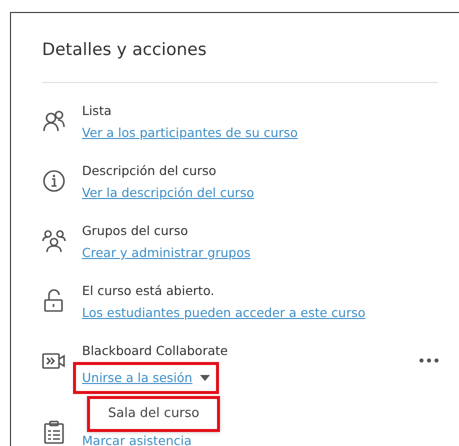  I want to click on item-link: Marcar asistencia, so click(137, 440).